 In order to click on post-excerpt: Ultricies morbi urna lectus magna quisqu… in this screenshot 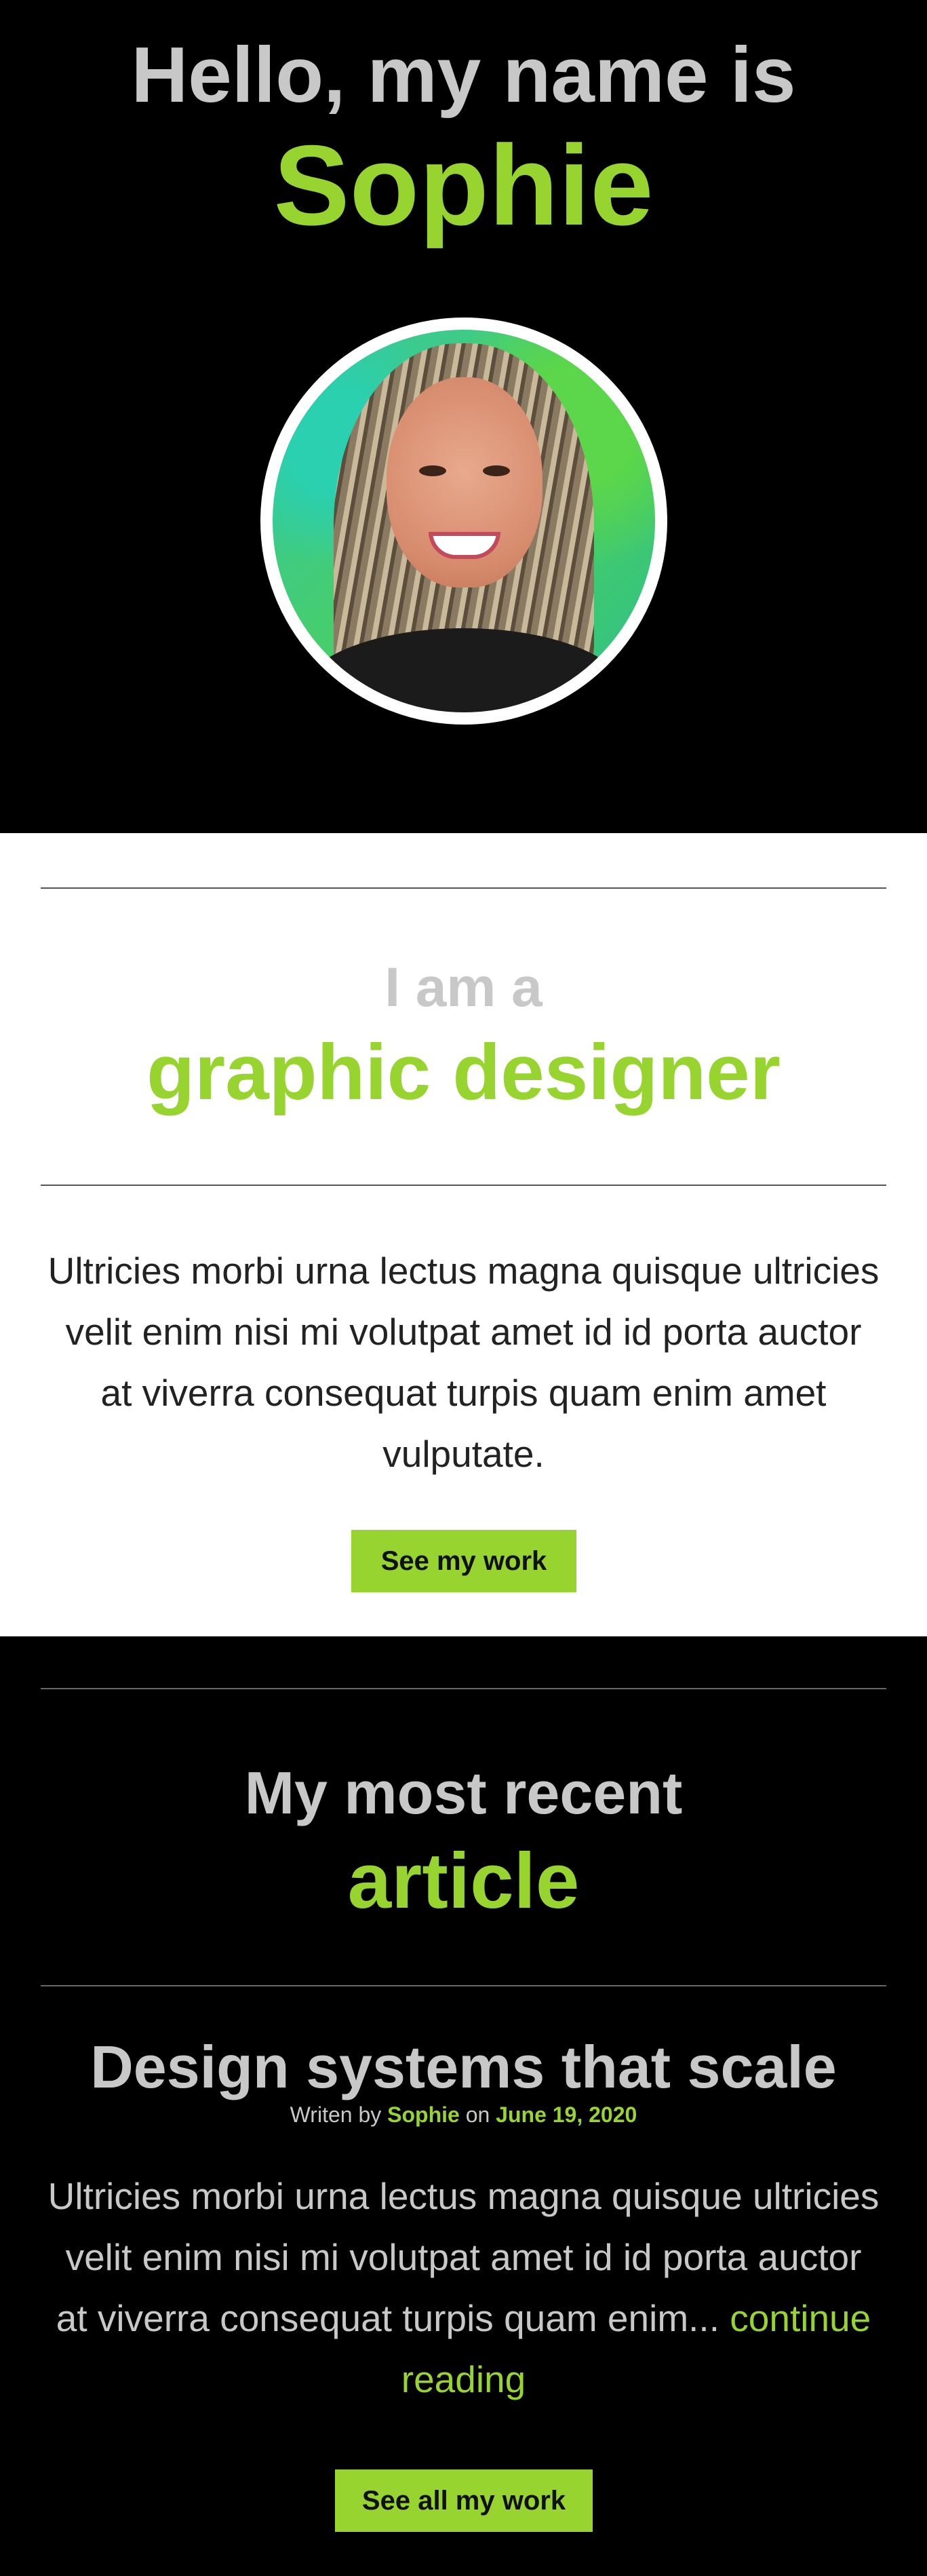, I will do `click(464, 2288)`.